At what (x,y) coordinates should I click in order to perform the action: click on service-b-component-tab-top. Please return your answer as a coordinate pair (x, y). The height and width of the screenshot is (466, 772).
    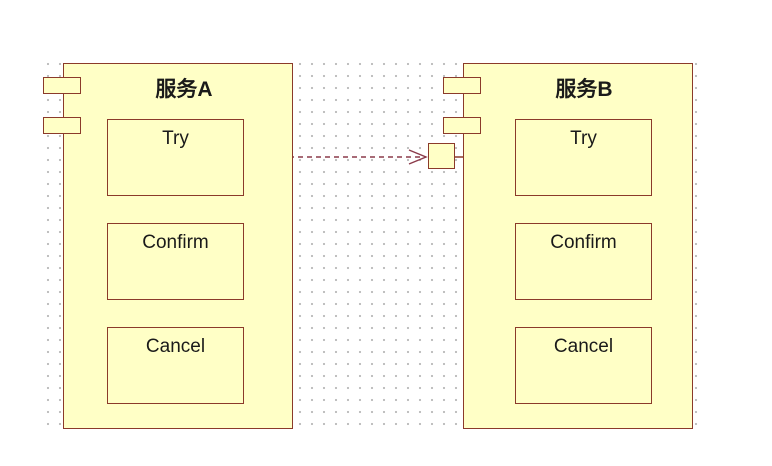
    Looking at the image, I should click on (462, 85).